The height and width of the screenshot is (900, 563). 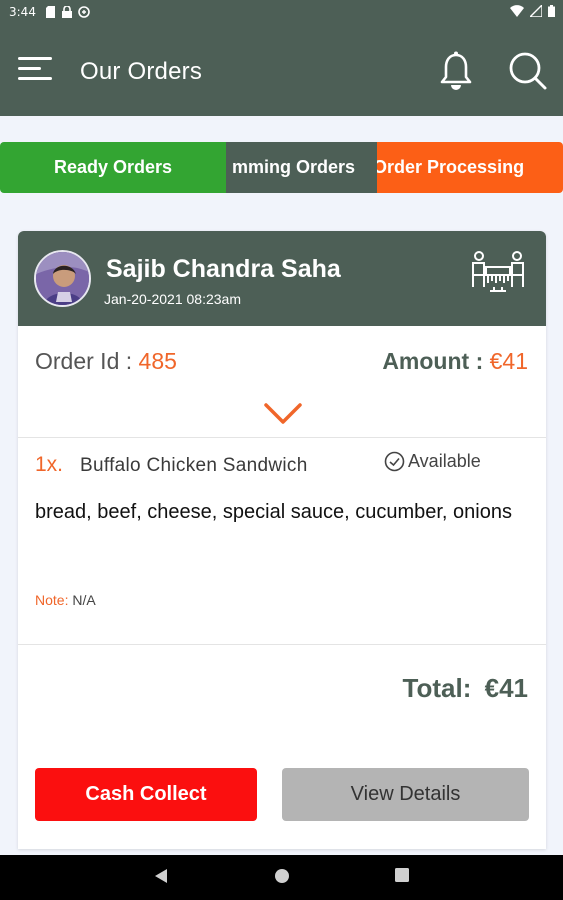 What do you see at coordinates (444, 461) in the screenshot?
I see `item-status-label: Available` at bounding box center [444, 461].